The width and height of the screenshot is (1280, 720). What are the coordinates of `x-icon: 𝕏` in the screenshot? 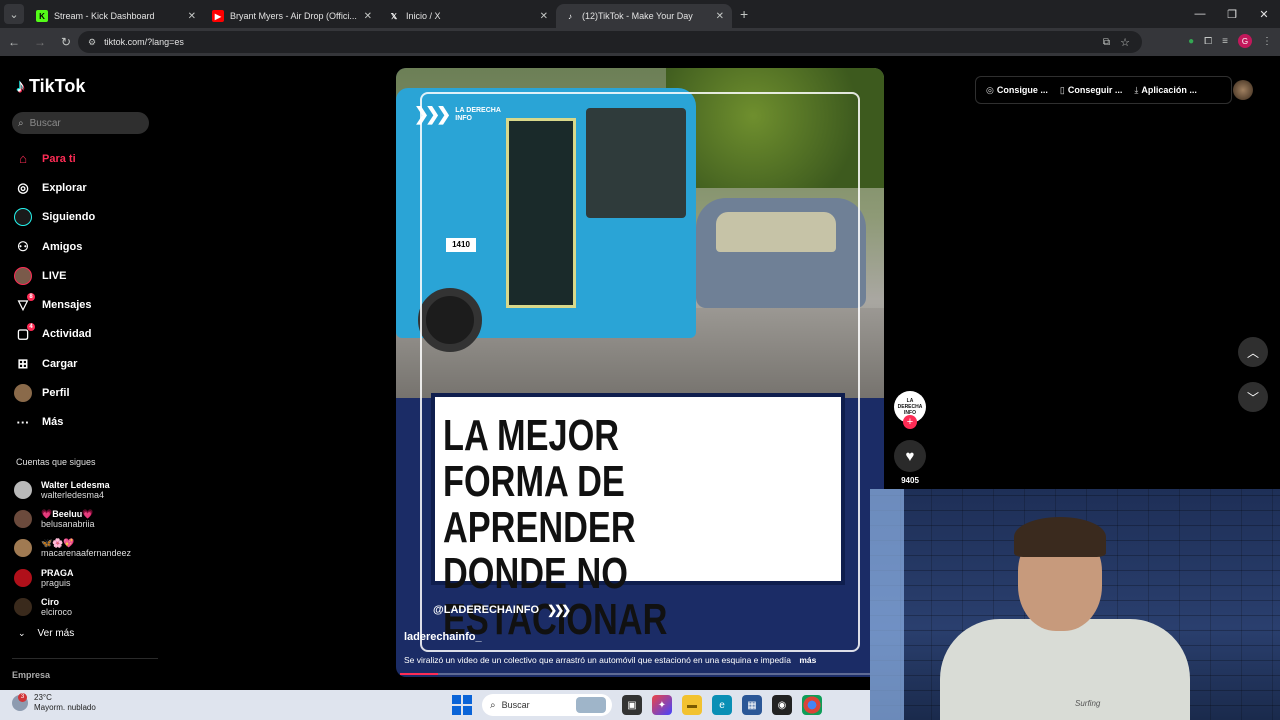 It's located at (394, 16).